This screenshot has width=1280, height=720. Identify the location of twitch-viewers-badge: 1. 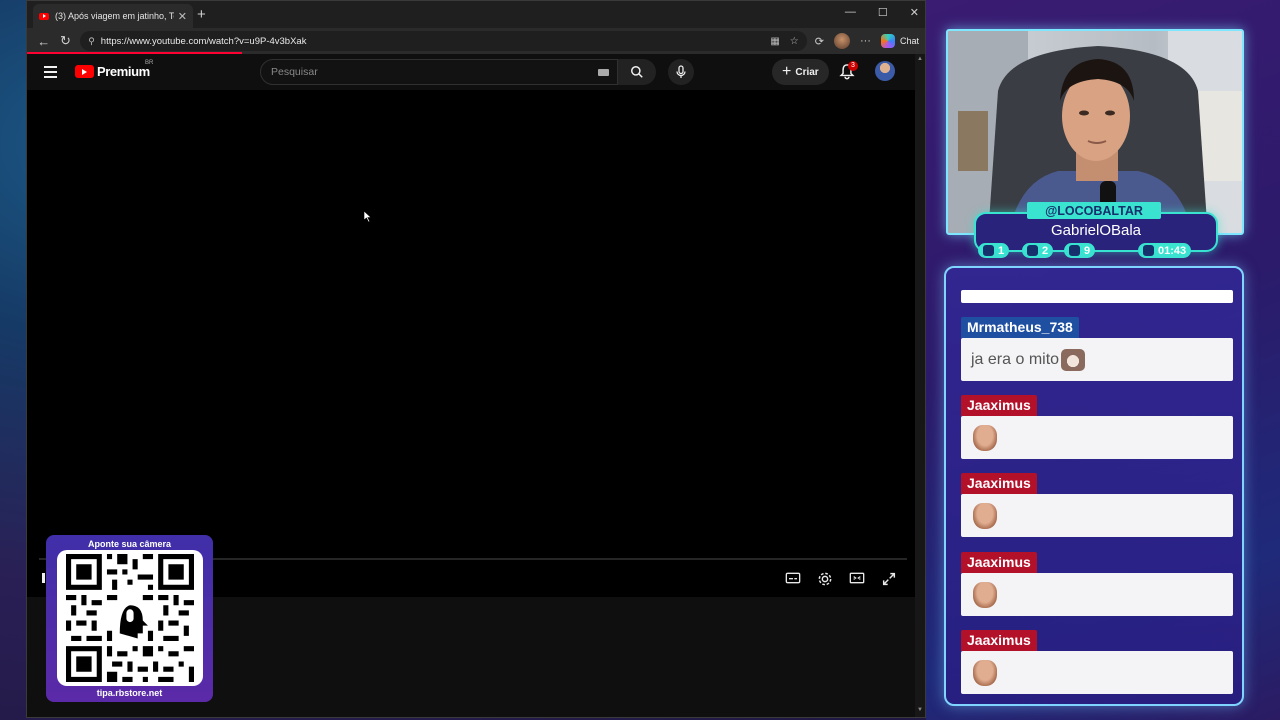
(994, 250).